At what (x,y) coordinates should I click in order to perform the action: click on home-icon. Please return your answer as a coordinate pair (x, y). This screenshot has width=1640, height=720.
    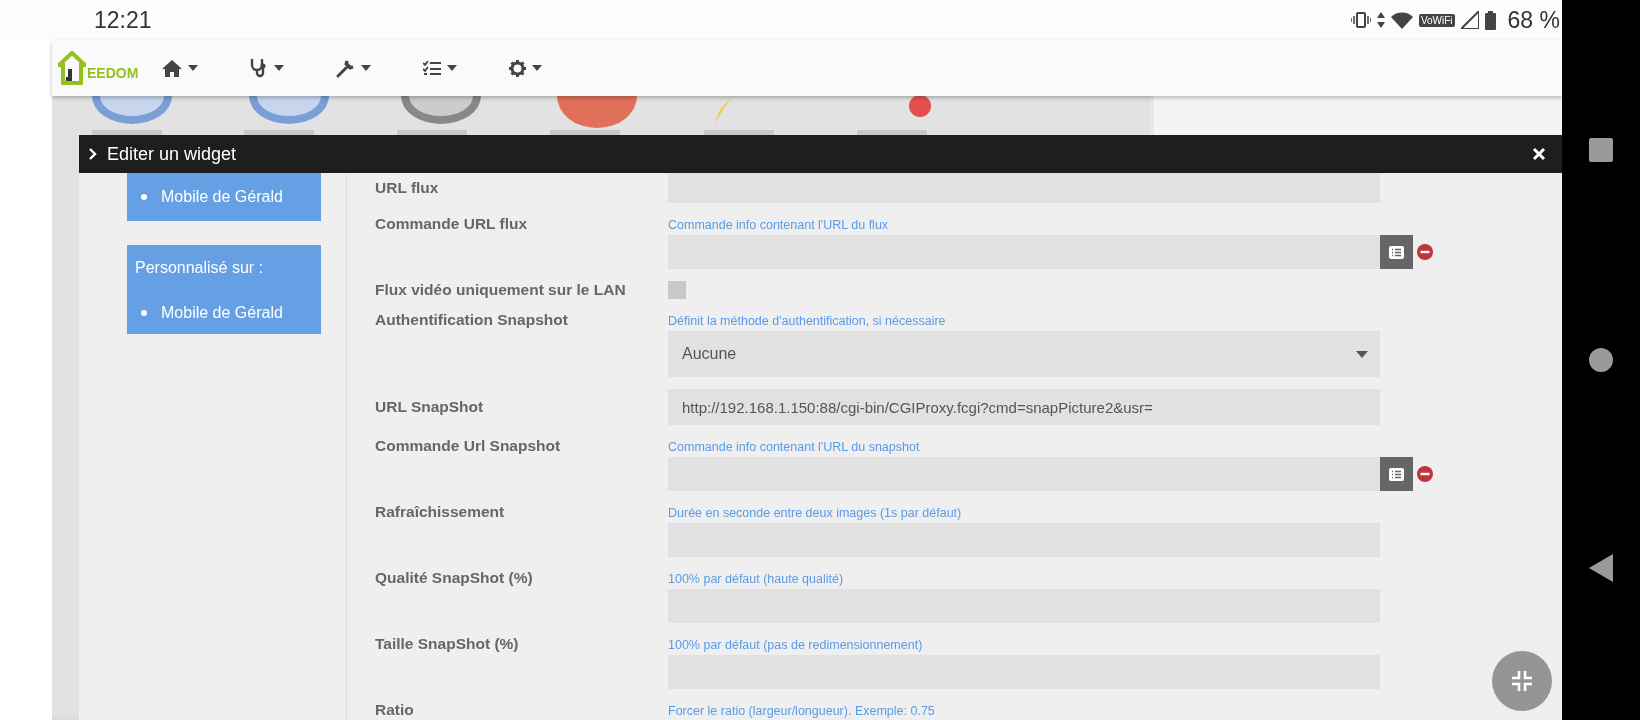
    Looking at the image, I should click on (172, 68).